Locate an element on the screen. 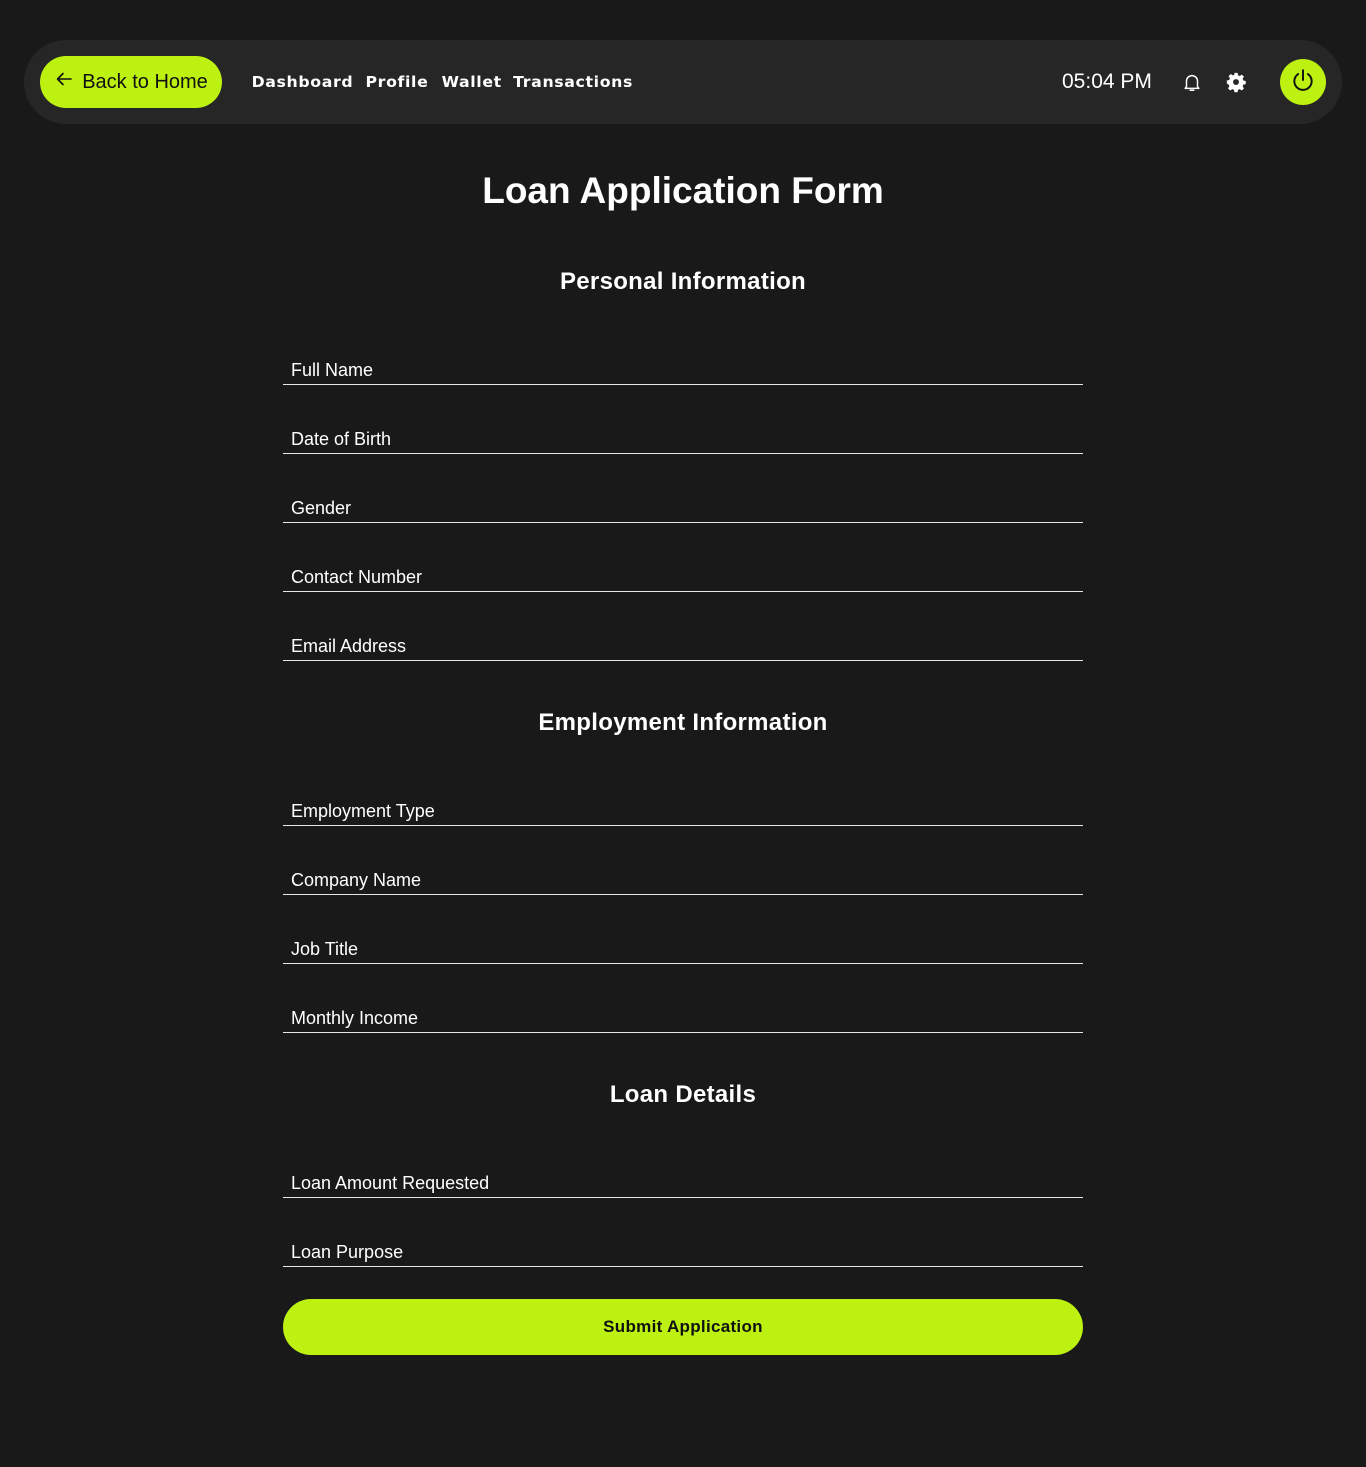  page-title: Loan Application Form is located at coordinates (683, 190).